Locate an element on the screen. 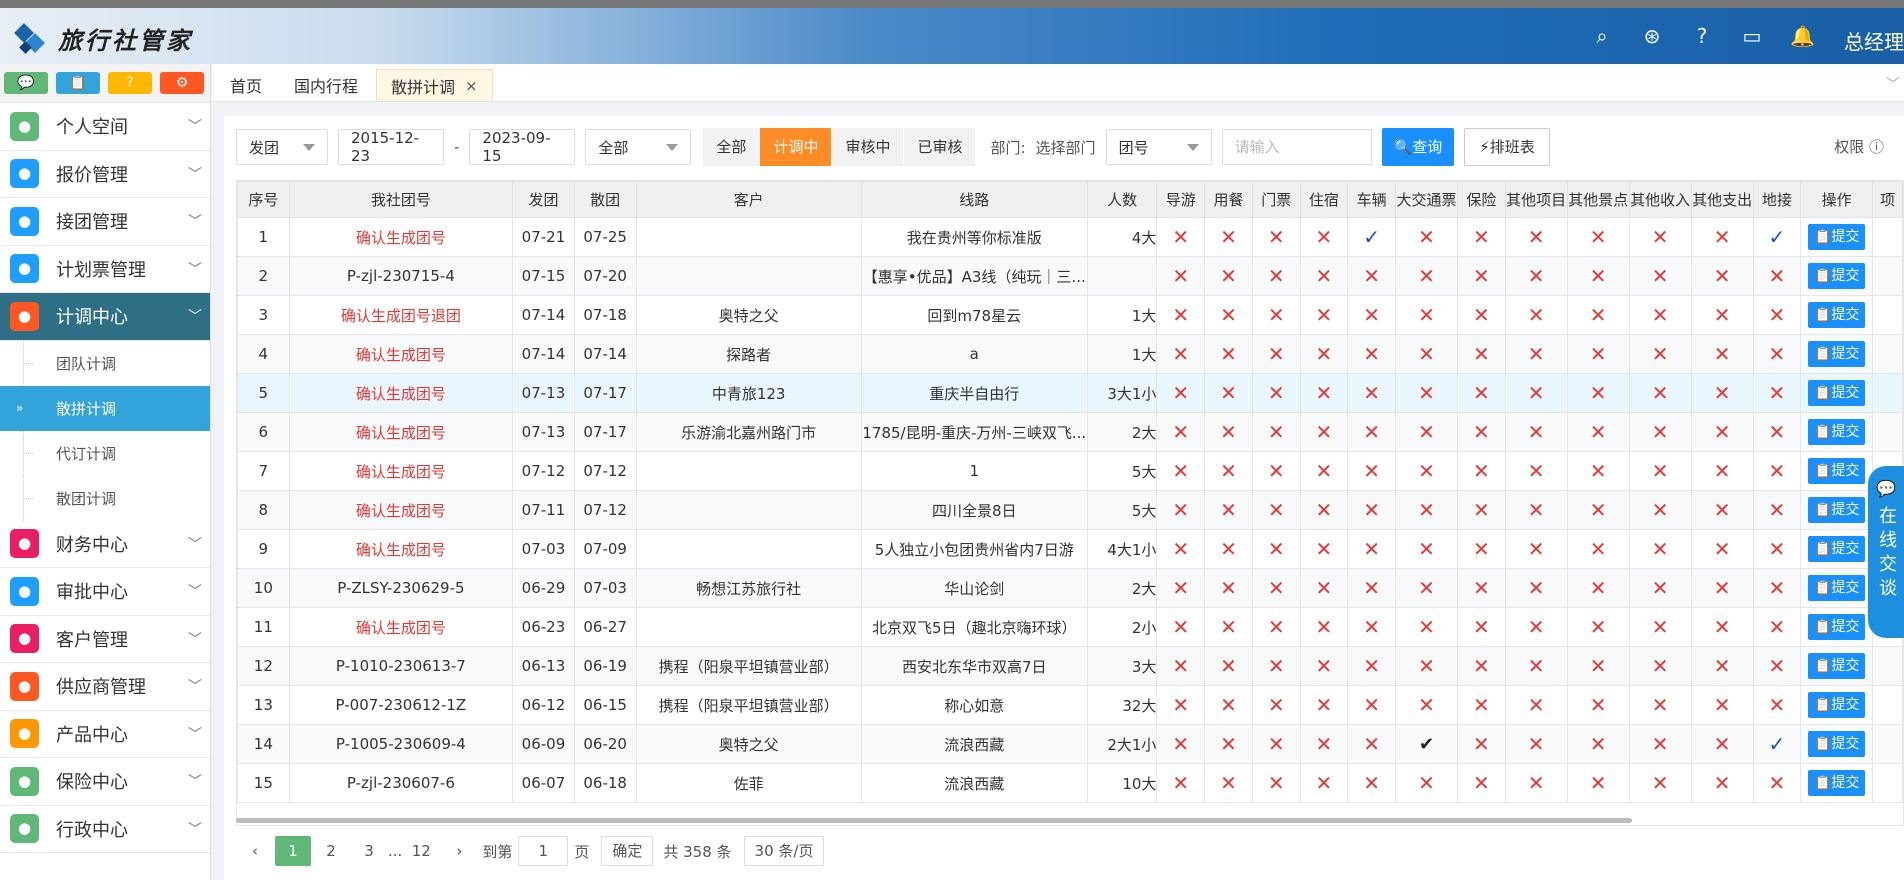 The height and width of the screenshot is (880, 1904). tab-scatter-dispatch: 散拼计调 × is located at coordinates (434, 85).